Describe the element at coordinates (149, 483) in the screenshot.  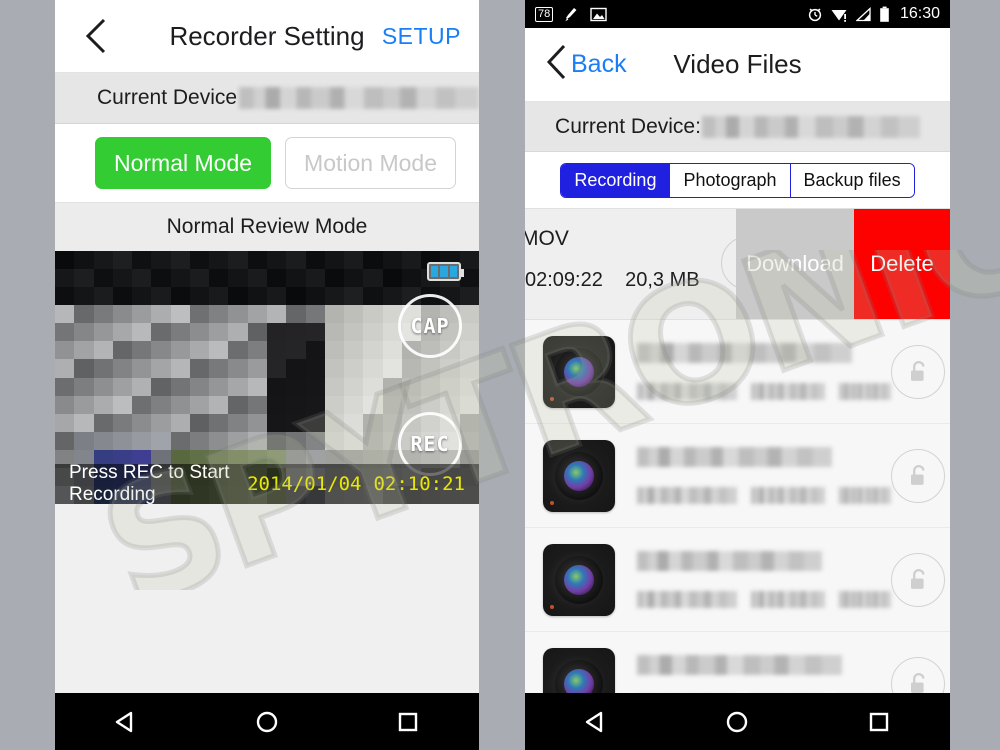
I see `video-status-message: Press REC to Start Recording` at that location.